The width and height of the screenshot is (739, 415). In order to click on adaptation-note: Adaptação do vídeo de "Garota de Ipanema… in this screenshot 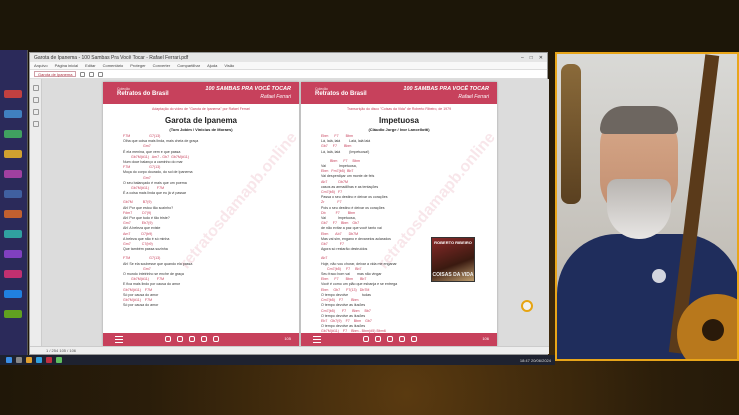, I will do `click(200, 109)`.